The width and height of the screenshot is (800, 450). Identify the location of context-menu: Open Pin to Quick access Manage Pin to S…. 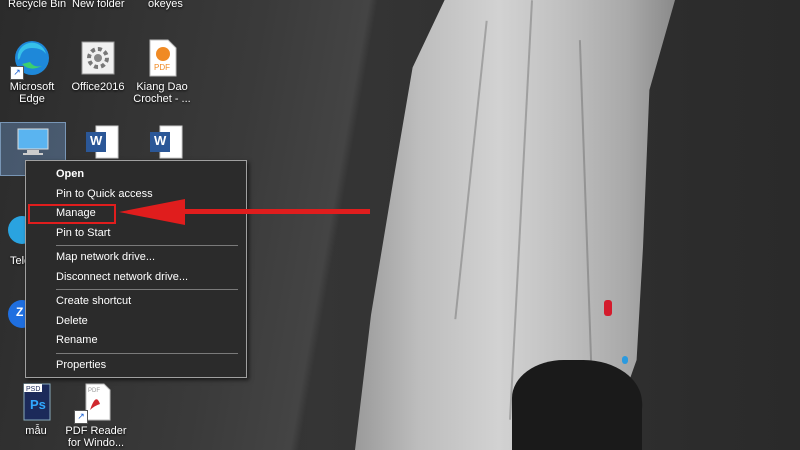
(136, 269).